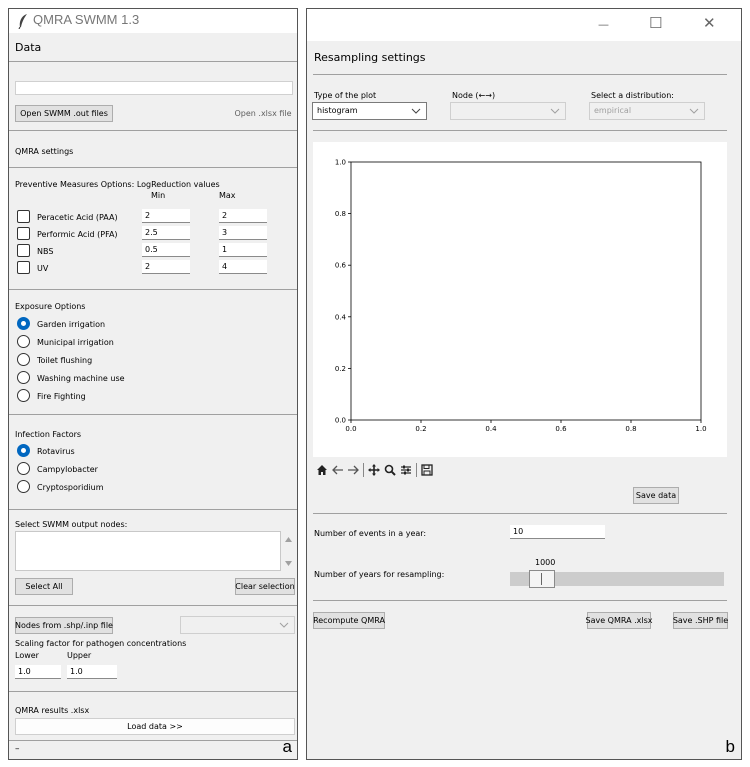 The height and width of the screenshot is (767, 750). What do you see at coordinates (17, 749) in the screenshot?
I see `bottom-dash: –` at bounding box center [17, 749].